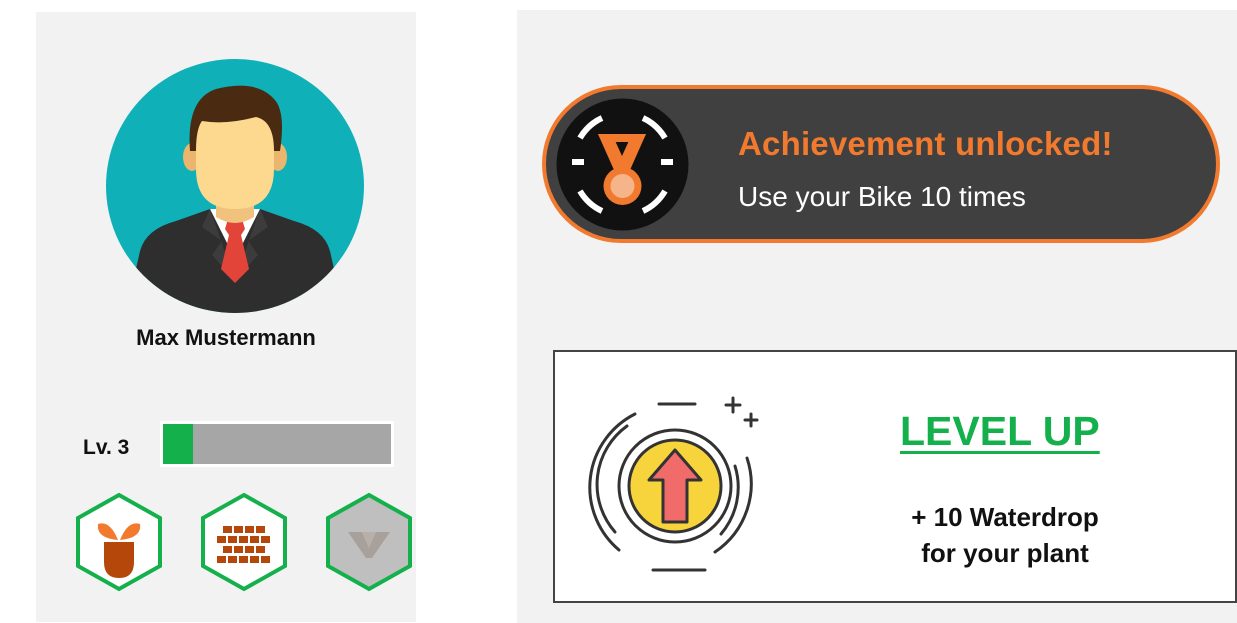 This screenshot has width=1237, height=623. What do you see at coordinates (1000, 431) in the screenshot?
I see `level-up-title: LEVEL UP` at bounding box center [1000, 431].